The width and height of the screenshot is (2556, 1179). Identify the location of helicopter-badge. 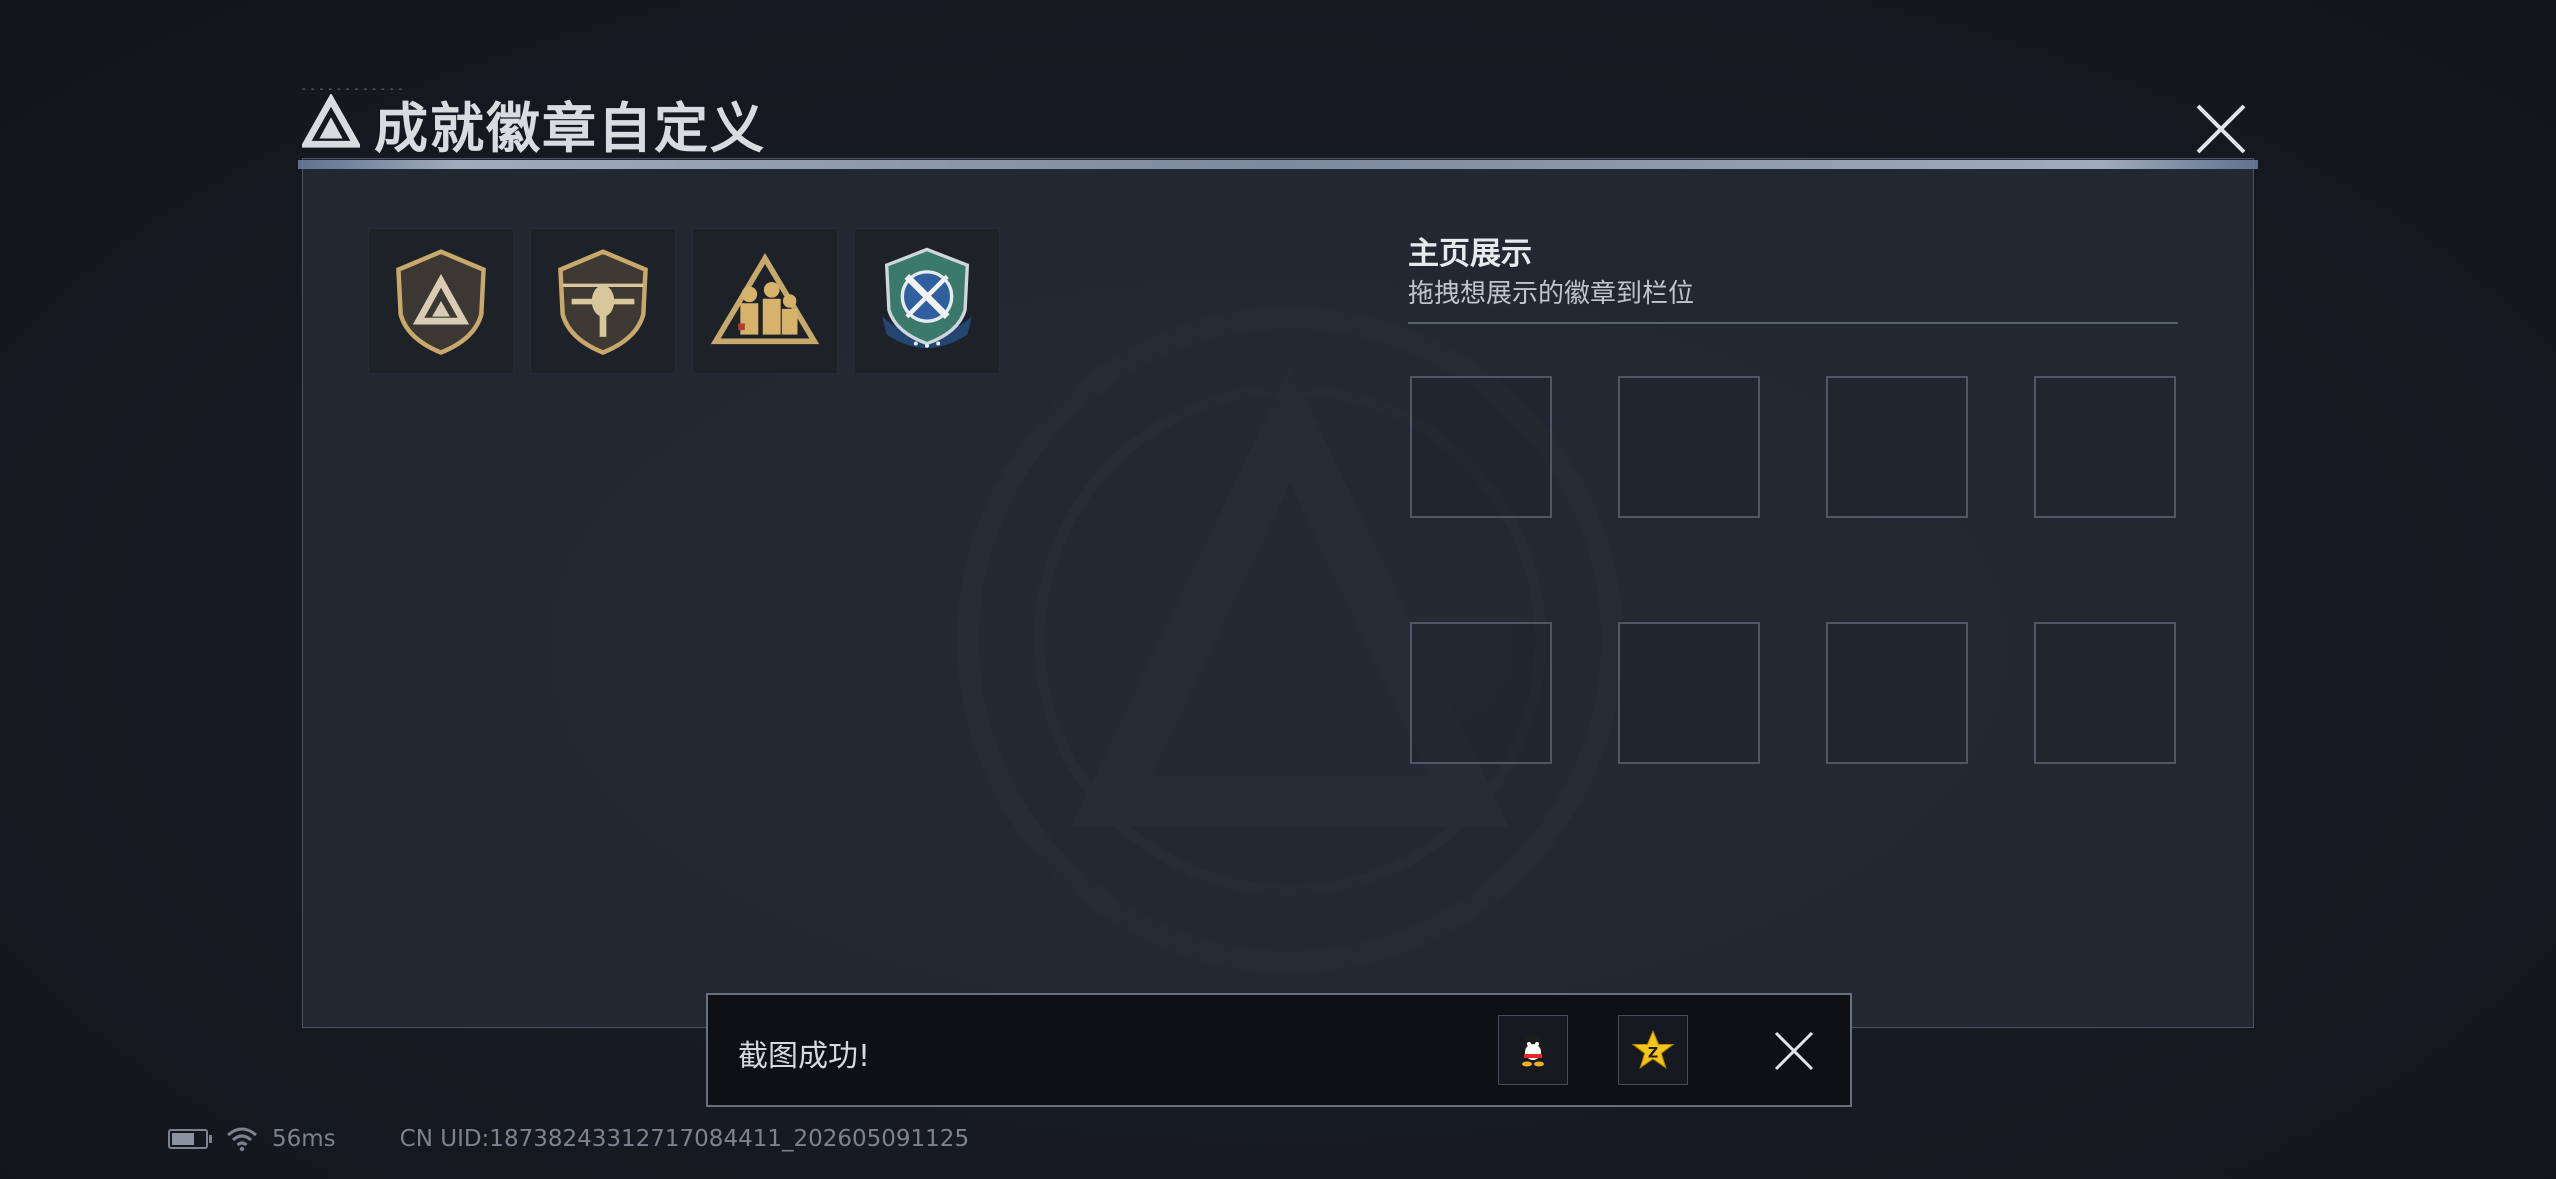
(603, 301).